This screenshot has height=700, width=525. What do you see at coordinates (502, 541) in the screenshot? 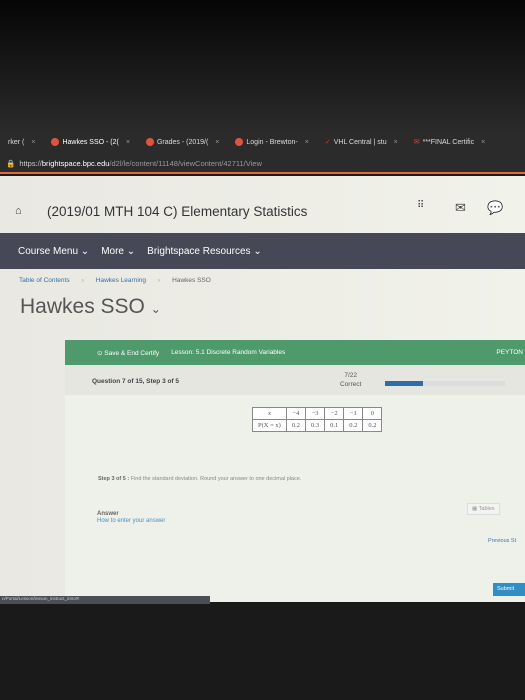
I see `previous-step-link: Previous St` at bounding box center [502, 541].